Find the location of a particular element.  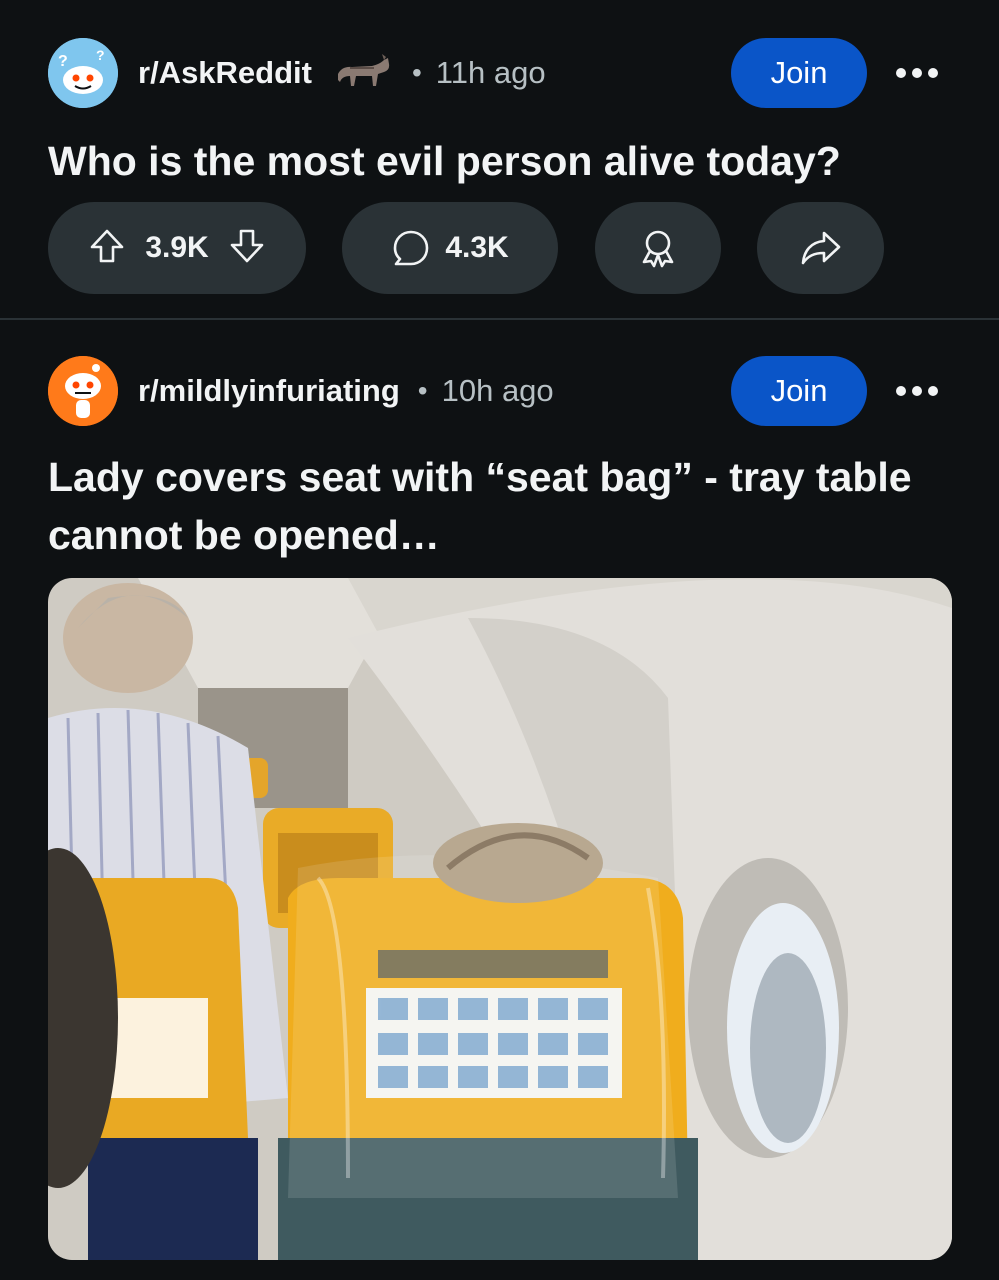

vote-count: 3.9K is located at coordinates (177, 247).